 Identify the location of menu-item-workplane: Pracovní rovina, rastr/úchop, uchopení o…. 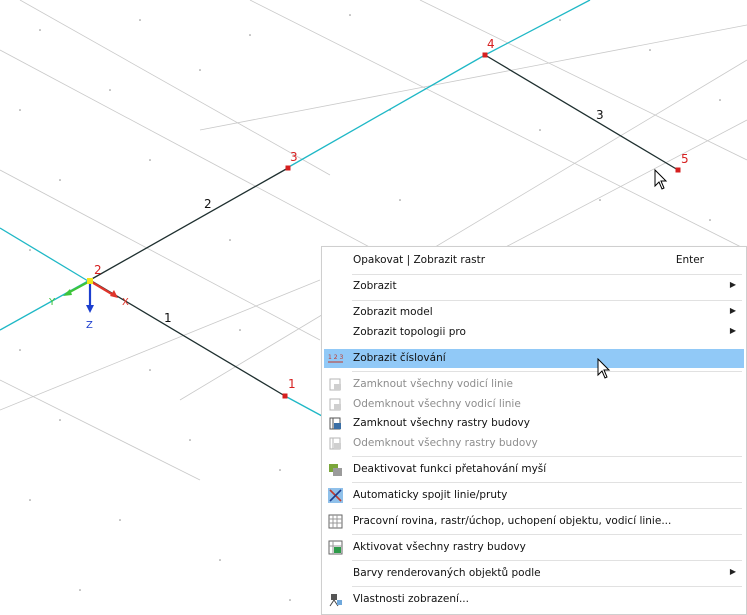
(534, 521).